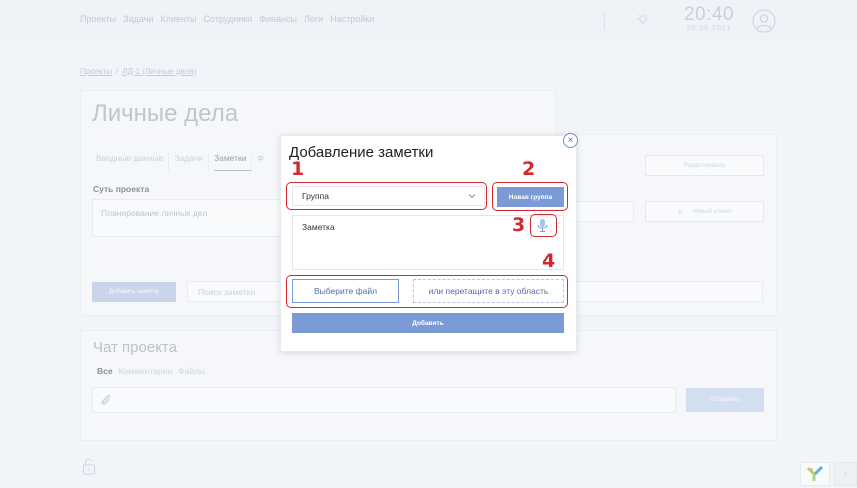  What do you see at coordinates (549, 261) in the screenshot?
I see `annotation-number-4: 4` at bounding box center [549, 261].